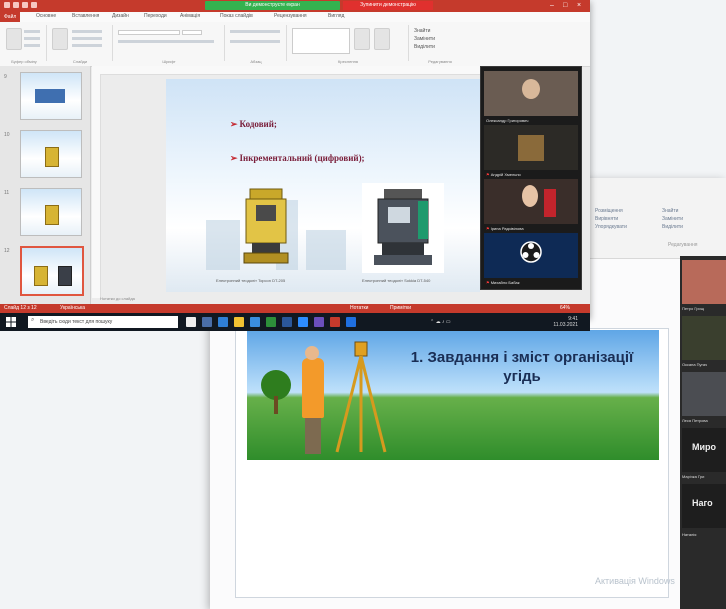 The height and width of the screenshot is (609, 726). I want to click on ribbon-item: Упорядкувати, so click(611, 227).